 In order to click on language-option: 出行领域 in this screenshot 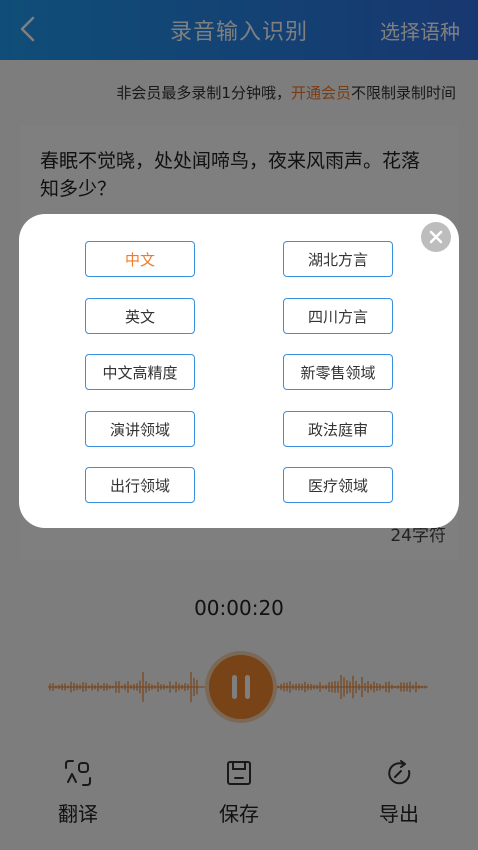, I will do `click(140, 485)`.